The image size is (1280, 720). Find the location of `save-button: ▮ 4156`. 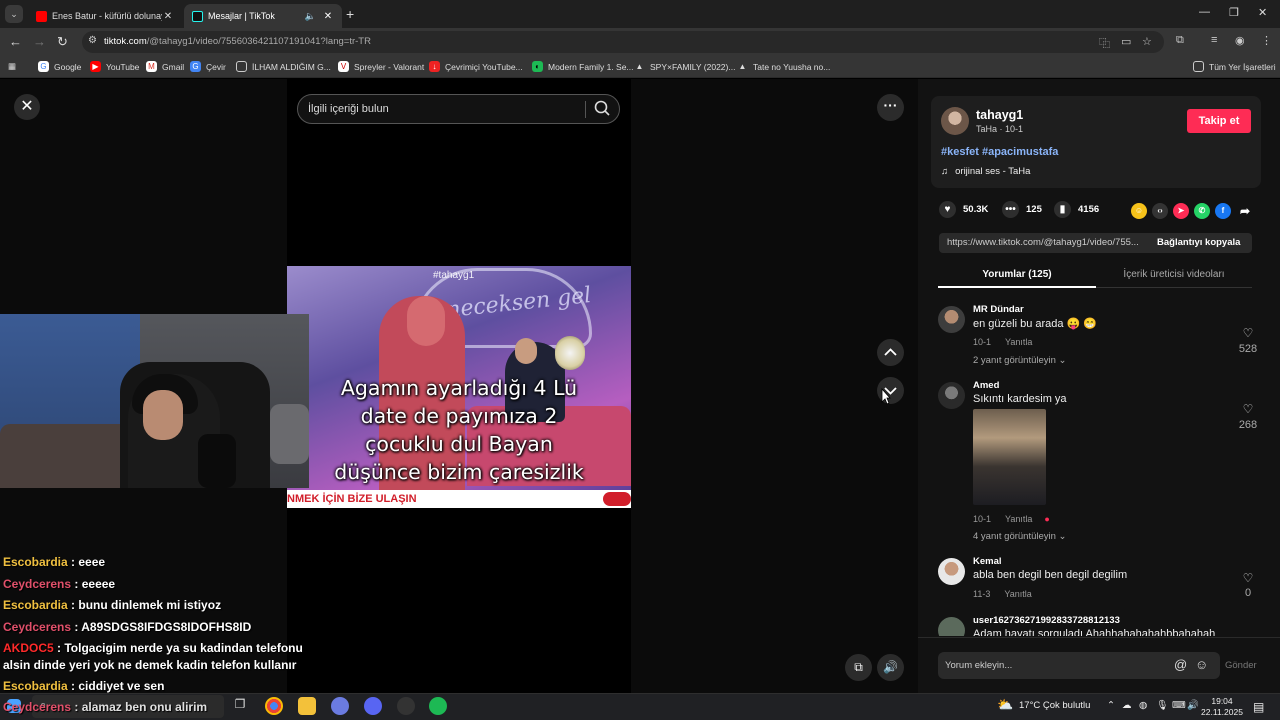

save-button: ▮ 4156 is located at coordinates (1076, 209).